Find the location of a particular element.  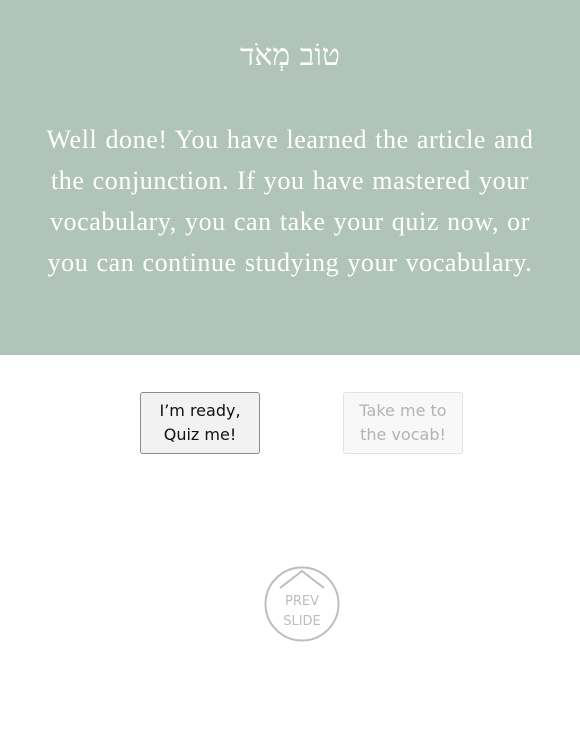

prev-slide-button: PREV SLIDE is located at coordinates (302, 604).